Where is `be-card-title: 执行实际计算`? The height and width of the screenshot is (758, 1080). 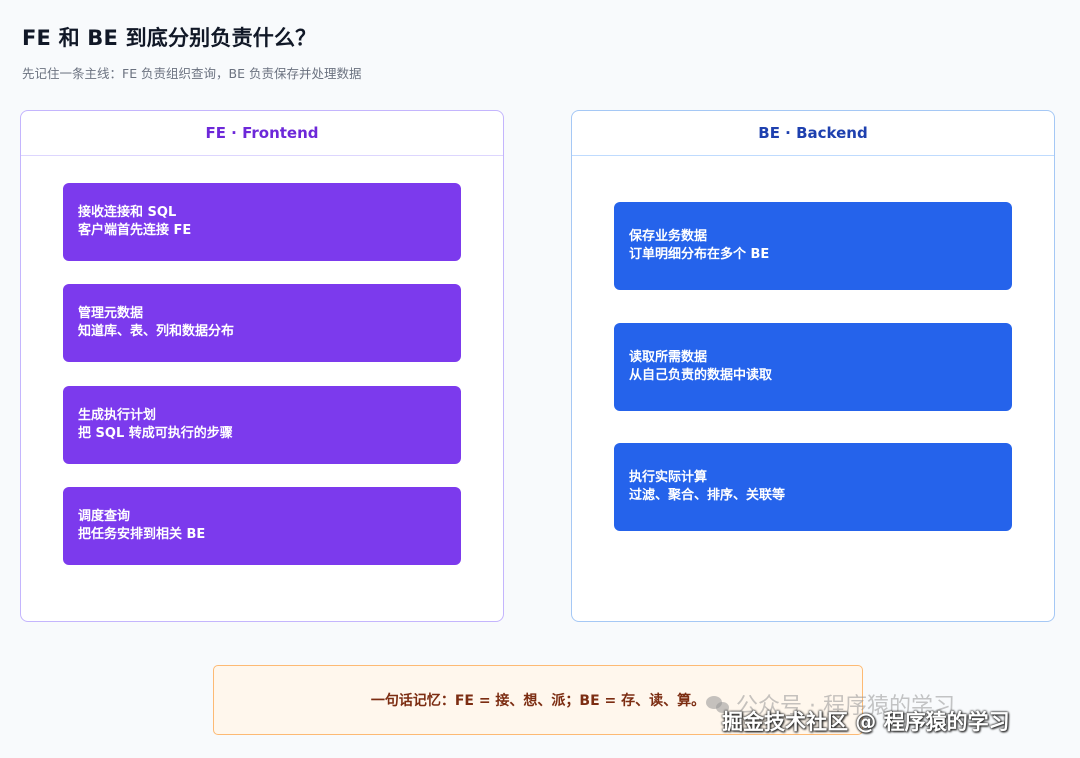
be-card-title: 执行实际计算 is located at coordinates (668, 477).